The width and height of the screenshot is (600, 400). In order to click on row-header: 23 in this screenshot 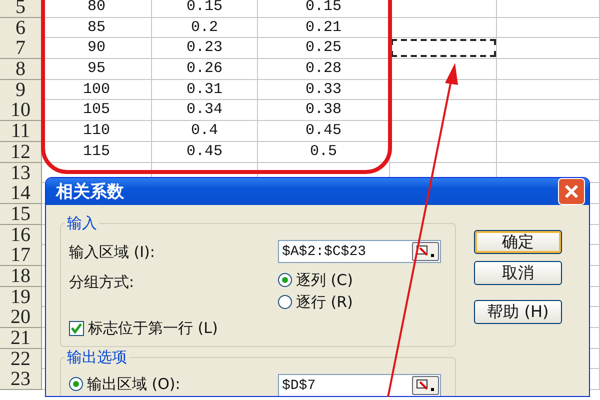, I will do `click(21, 379)`.